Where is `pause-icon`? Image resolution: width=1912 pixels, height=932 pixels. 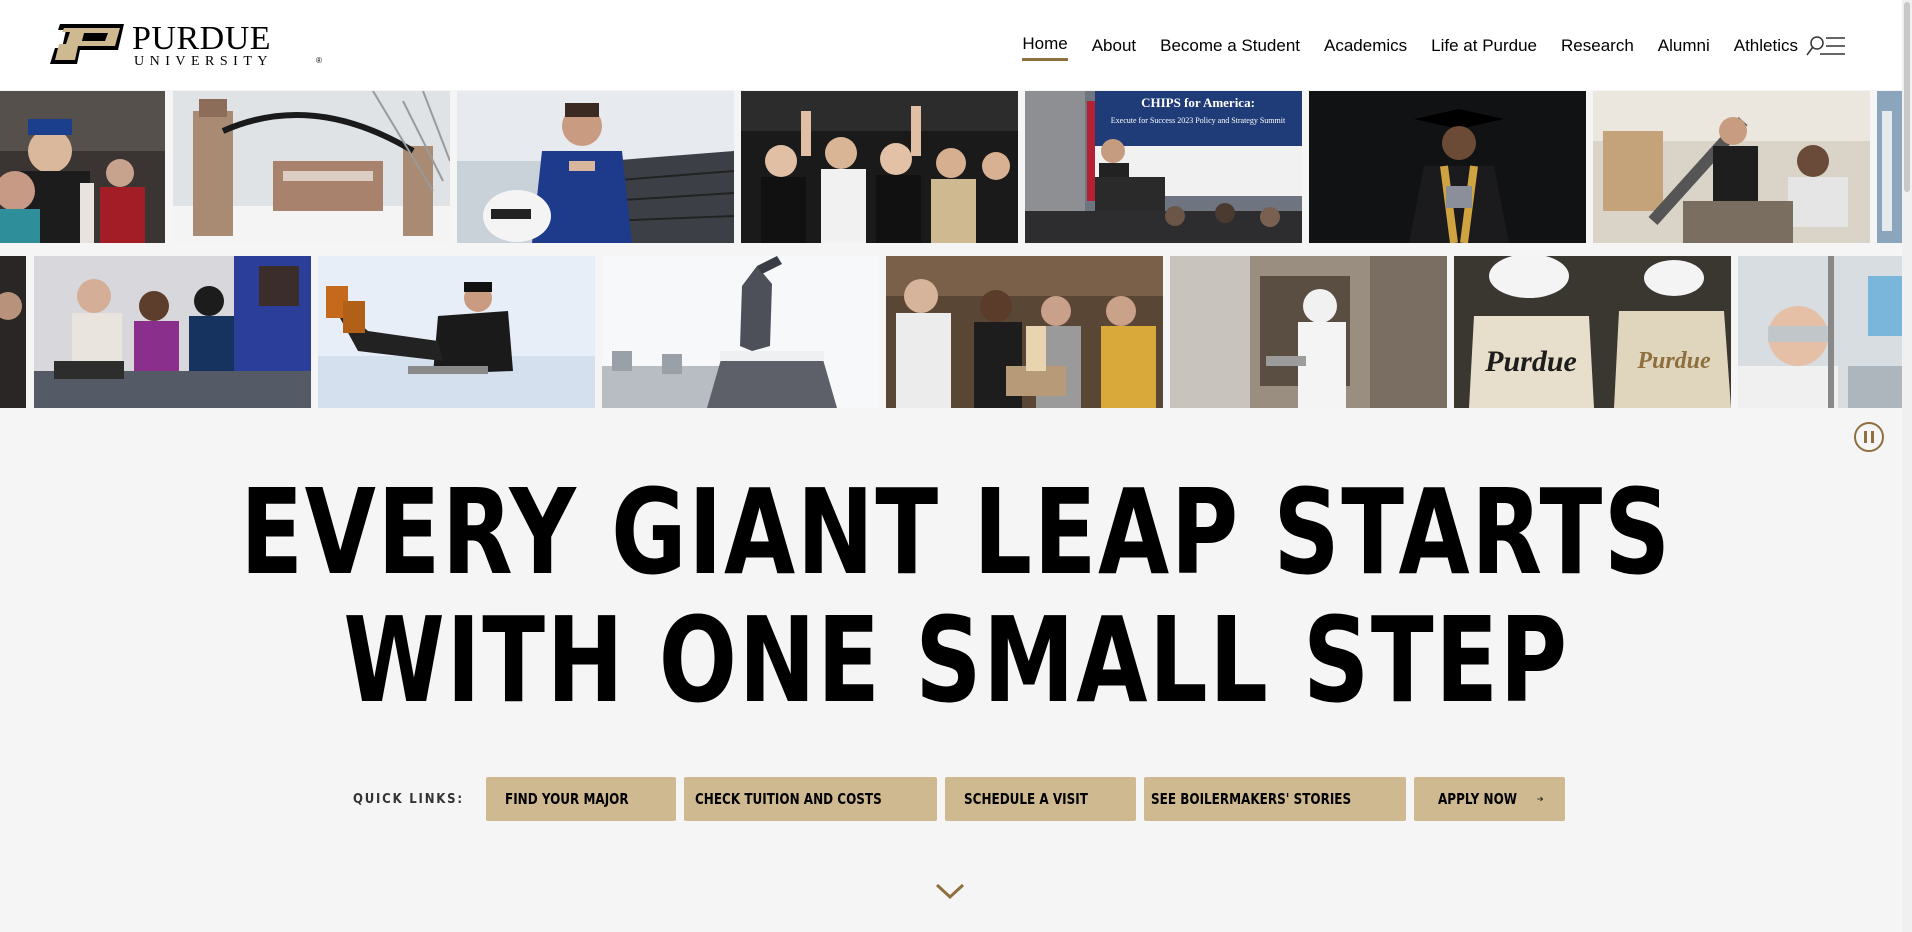 pause-icon is located at coordinates (1865, 437).